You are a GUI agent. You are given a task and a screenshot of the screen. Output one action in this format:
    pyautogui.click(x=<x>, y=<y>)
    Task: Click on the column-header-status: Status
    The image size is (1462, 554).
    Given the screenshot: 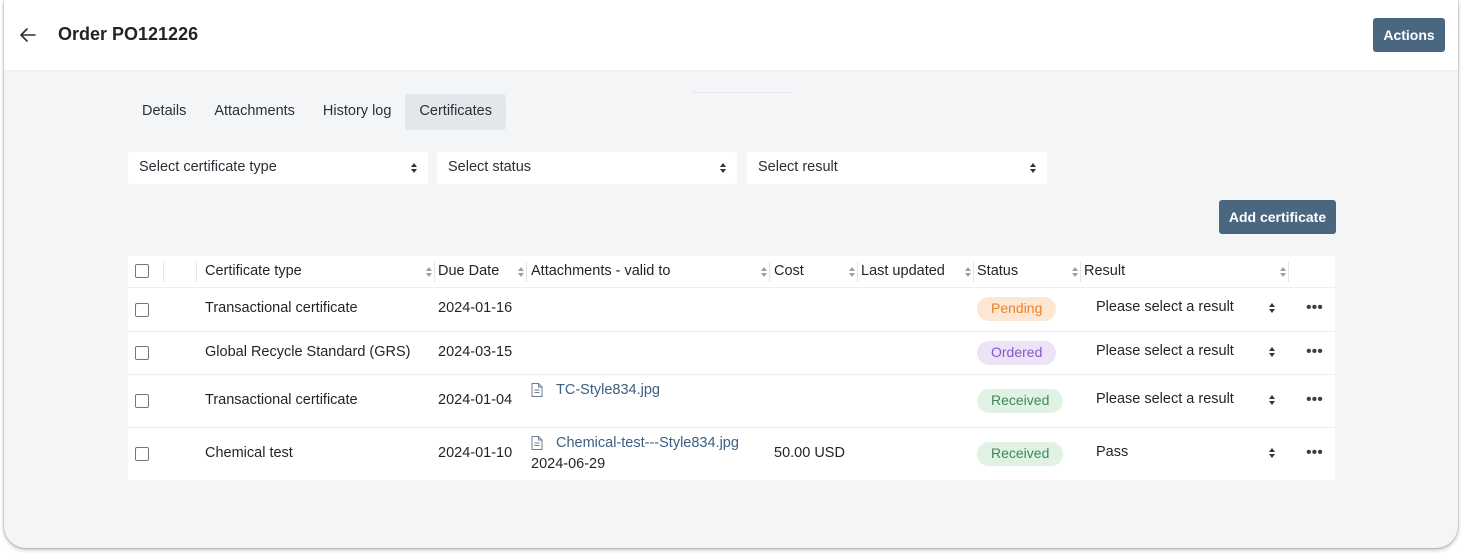 What is the action you would take?
    pyautogui.click(x=997, y=271)
    